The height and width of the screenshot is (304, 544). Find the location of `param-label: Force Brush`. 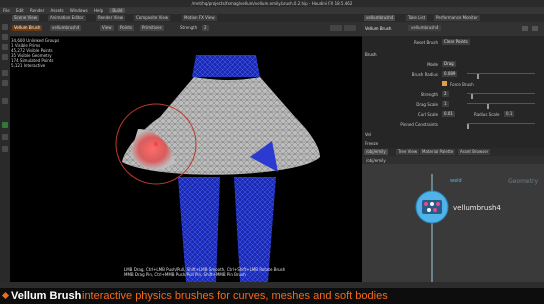

param-label: Force Brush is located at coordinates (462, 84).